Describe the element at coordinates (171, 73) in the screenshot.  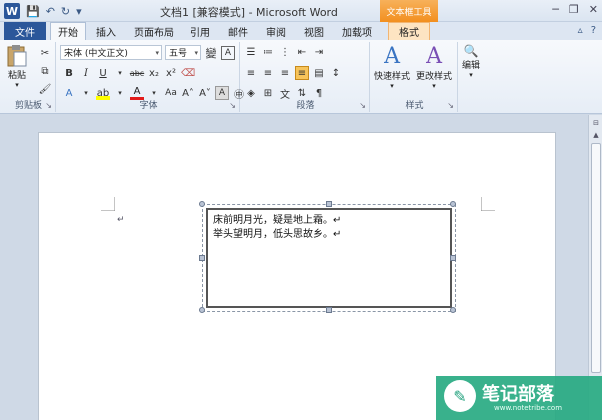
I see `superscript-icon: x²` at that location.